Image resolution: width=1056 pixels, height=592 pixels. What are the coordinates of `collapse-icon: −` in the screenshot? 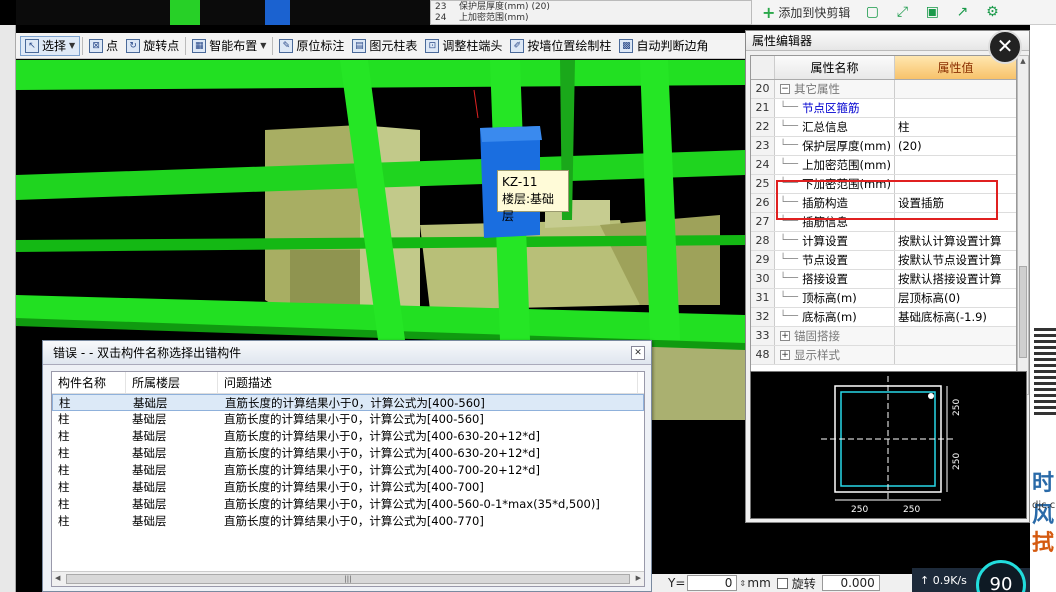 It's located at (785, 89).